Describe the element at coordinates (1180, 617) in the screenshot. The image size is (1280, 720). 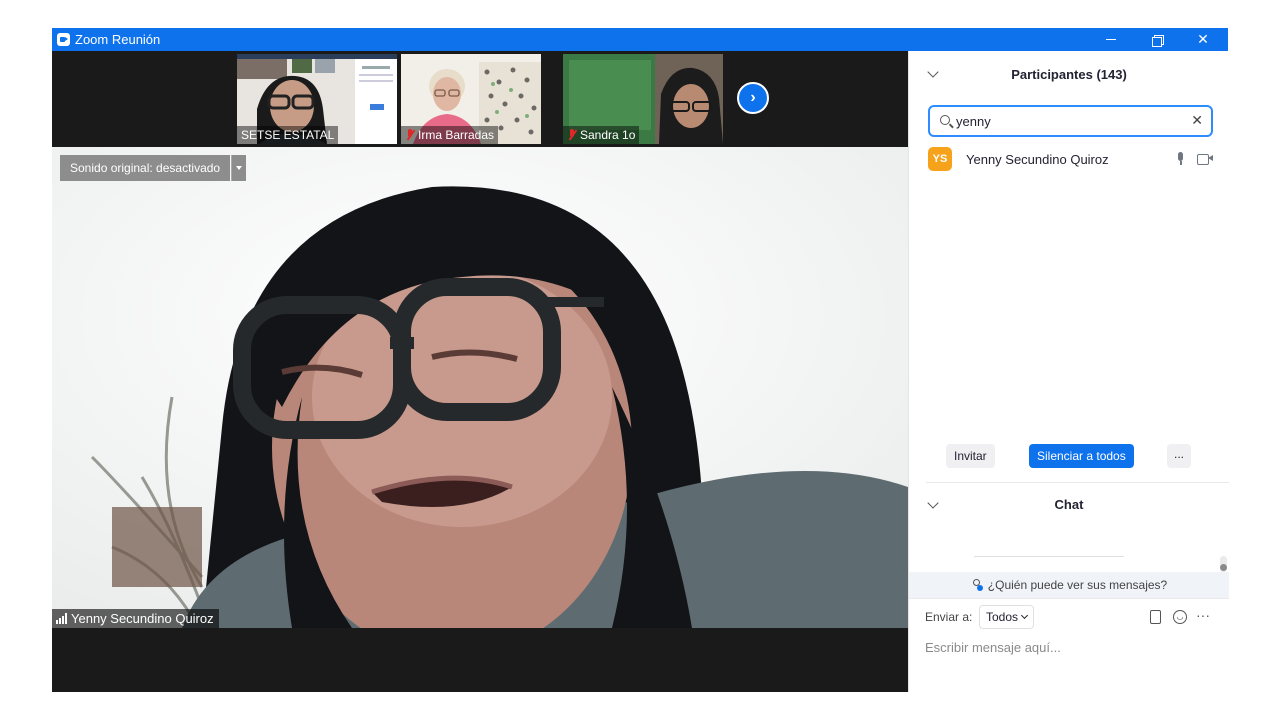
I see `emoji-icon: ◡` at that location.